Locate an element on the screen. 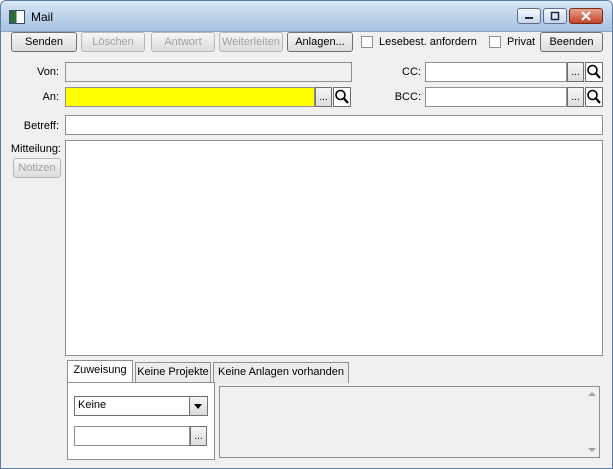 The height and width of the screenshot is (469, 613). scroll-down-icon is located at coordinates (592, 450).